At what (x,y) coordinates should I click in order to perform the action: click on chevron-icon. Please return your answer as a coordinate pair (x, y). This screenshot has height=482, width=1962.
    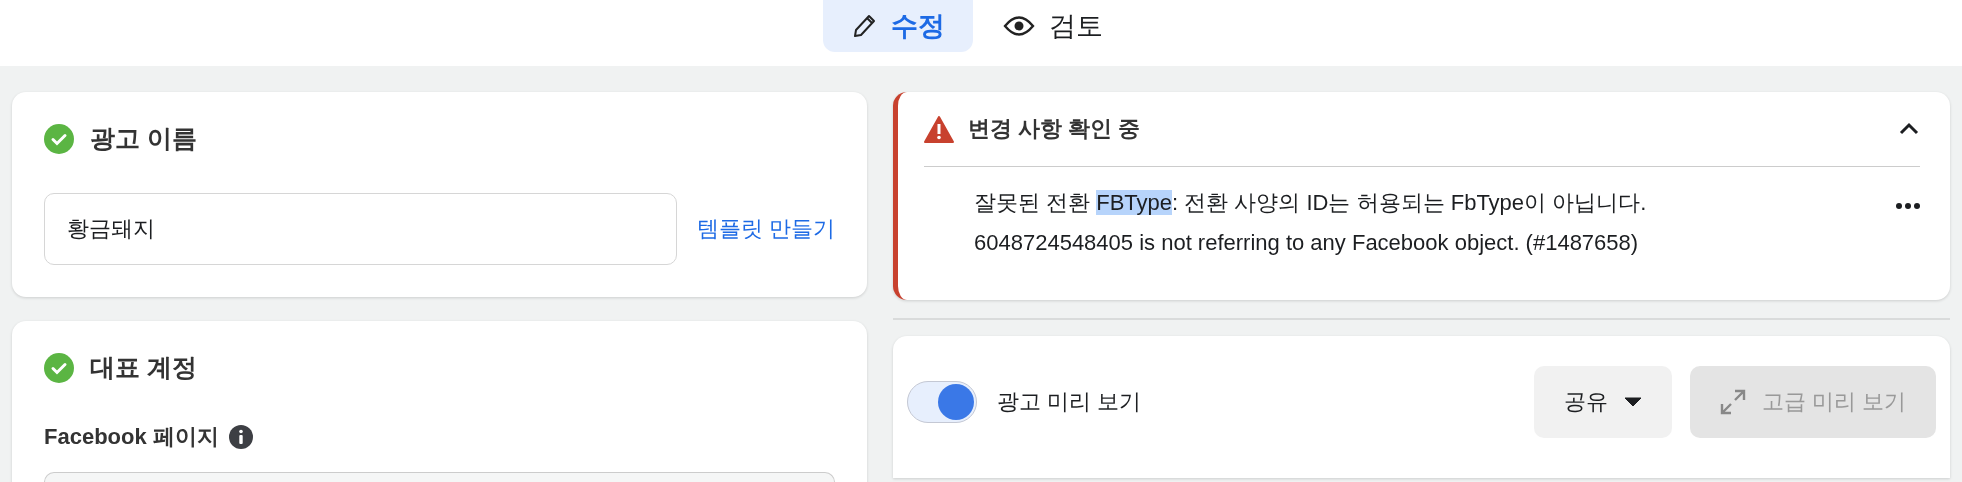
    Looking at the image, I should click on (1909, 129).